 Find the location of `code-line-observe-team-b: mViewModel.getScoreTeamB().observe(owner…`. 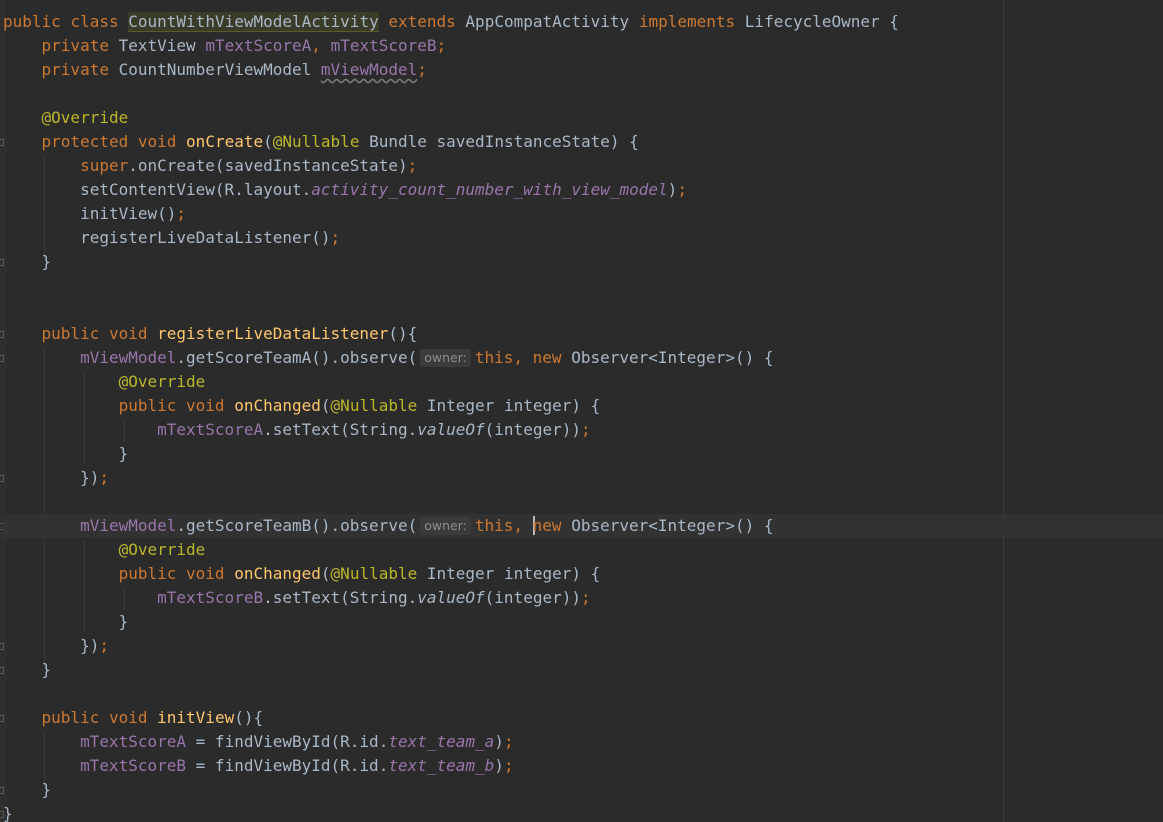

code-line-observe-team-b: mViewModel.getScoreTeamB().observe(owner… is located at coordinates (583, 526).